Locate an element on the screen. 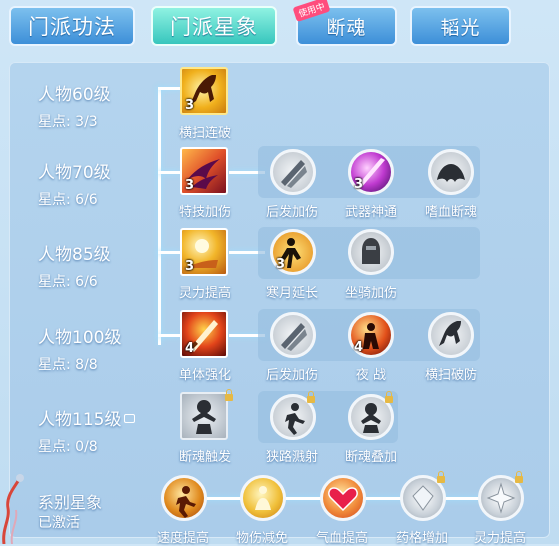 The image size is (559, 546). gem-icon is located at coordinates (423, 498).